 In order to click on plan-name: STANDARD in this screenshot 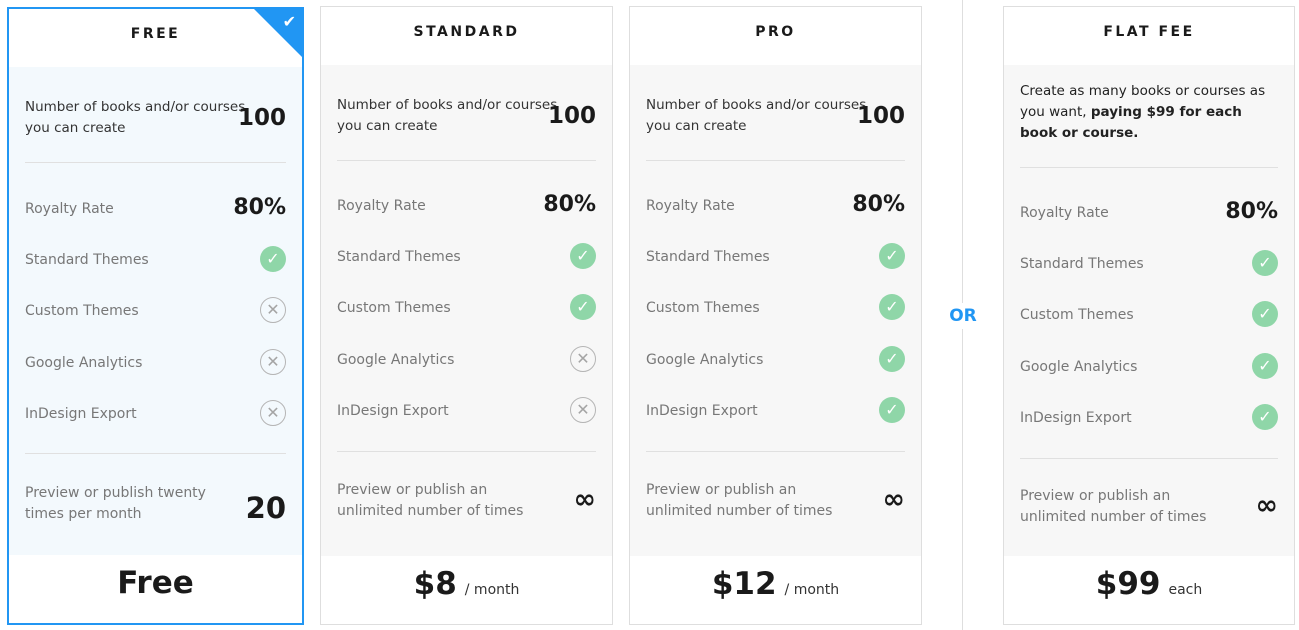, I will do `click(466, 36)`.